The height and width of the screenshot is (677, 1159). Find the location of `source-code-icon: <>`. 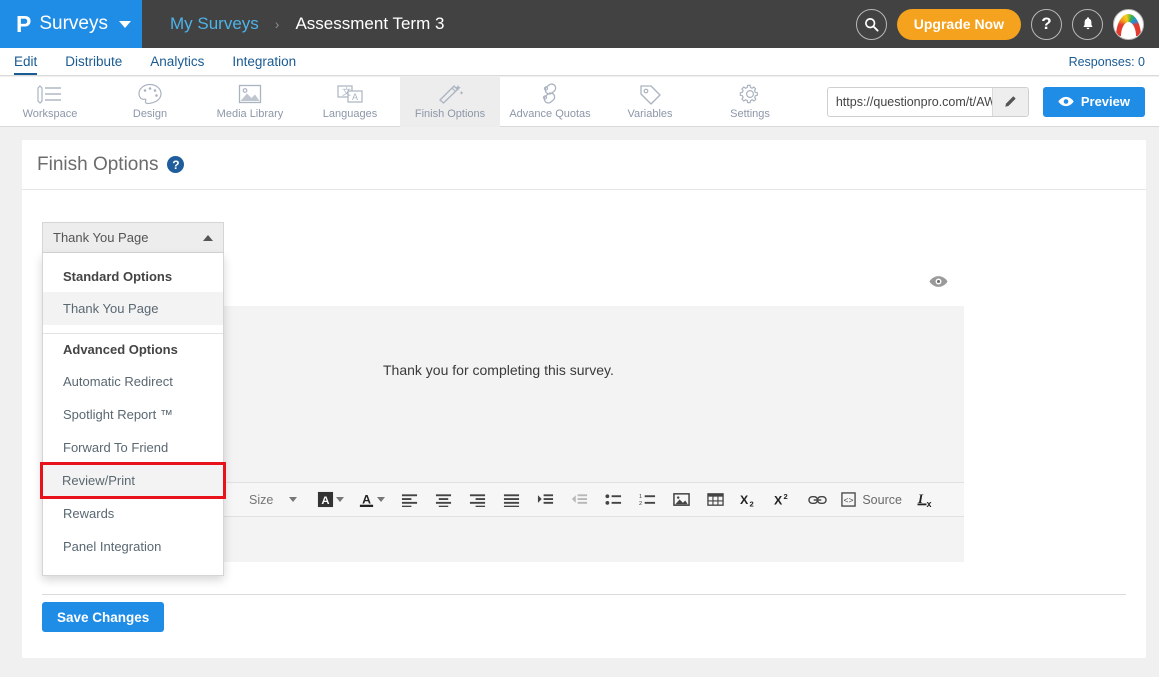

source-code-icon: <> is located at coordinates (849, 499).